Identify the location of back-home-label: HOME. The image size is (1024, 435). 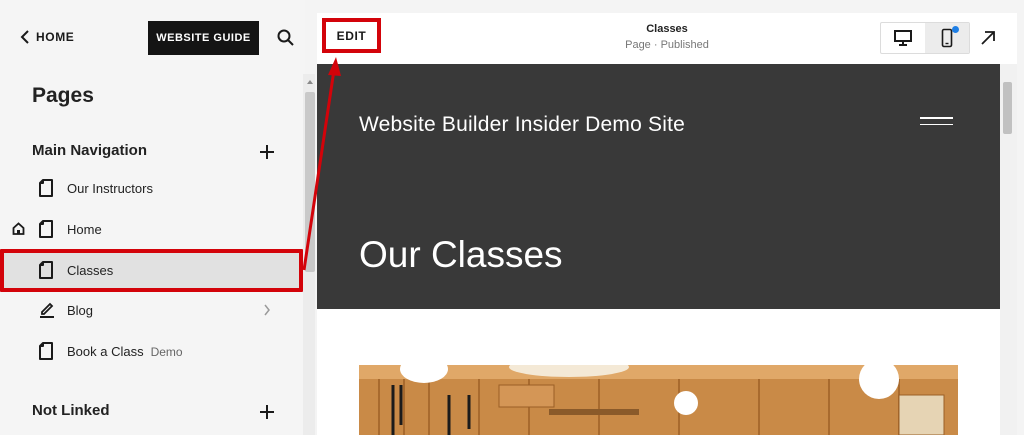
(55, 37).